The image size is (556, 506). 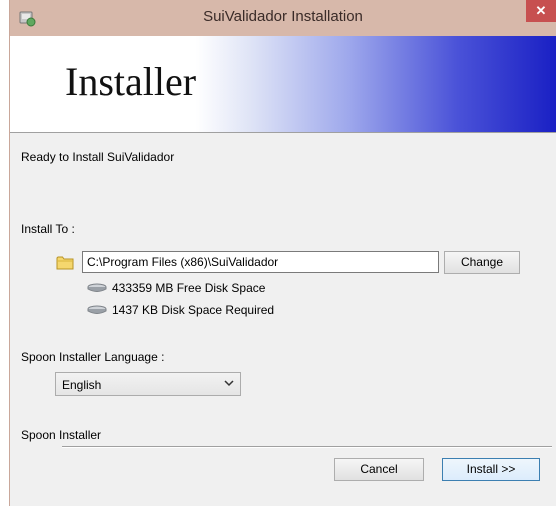 I want to click on status-text: Ready to Install SuiValidador, so click(x=98, y=157).